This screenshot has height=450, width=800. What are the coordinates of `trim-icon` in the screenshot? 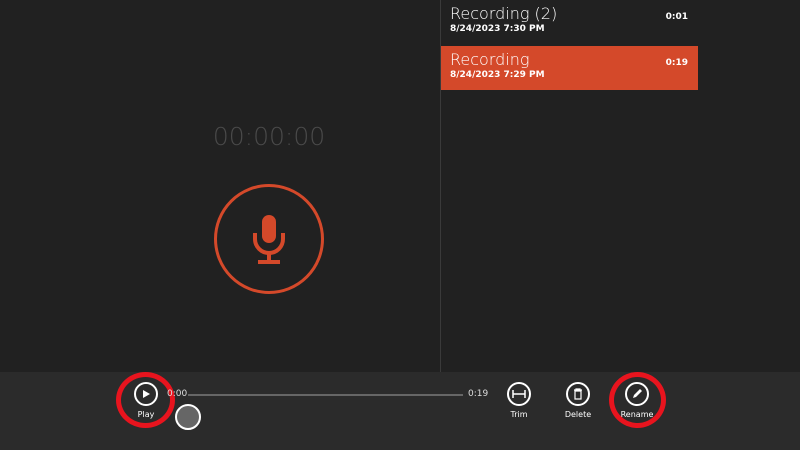 It's located at (519, 394).